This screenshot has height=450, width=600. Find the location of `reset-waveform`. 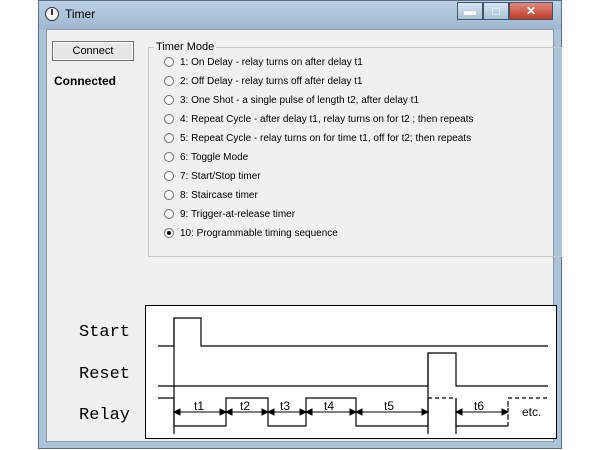

reset-waveform is located at coordinates (353, 369).